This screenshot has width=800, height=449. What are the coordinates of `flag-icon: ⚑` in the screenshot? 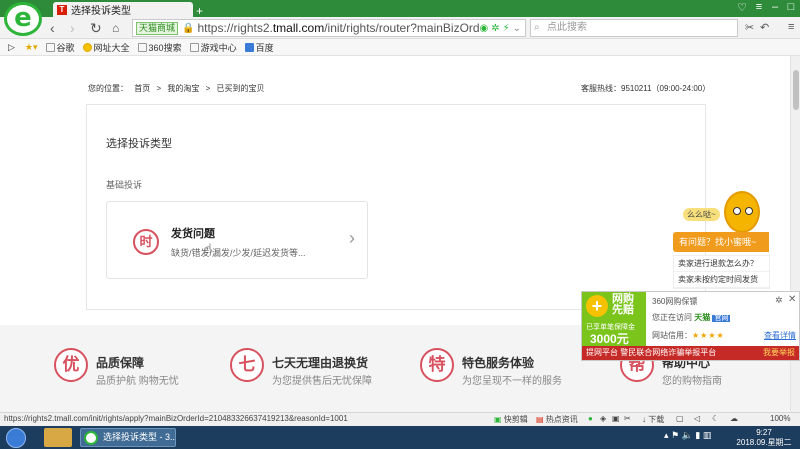 It's located at (675, 435).